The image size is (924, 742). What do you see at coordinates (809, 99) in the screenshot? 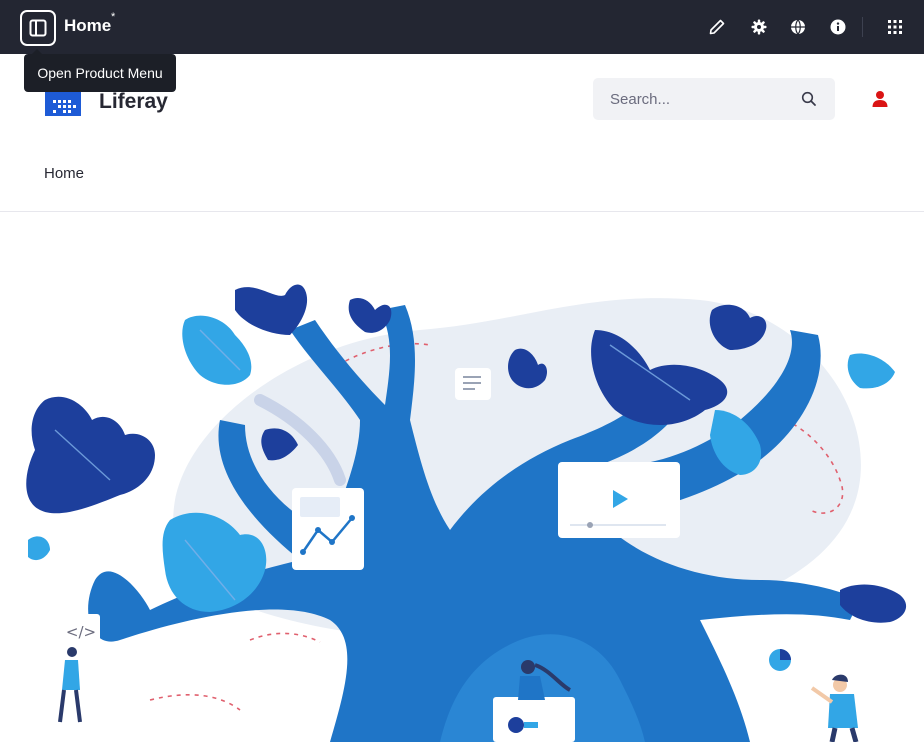
I see `search-icon` at bounding box center [809, 99].